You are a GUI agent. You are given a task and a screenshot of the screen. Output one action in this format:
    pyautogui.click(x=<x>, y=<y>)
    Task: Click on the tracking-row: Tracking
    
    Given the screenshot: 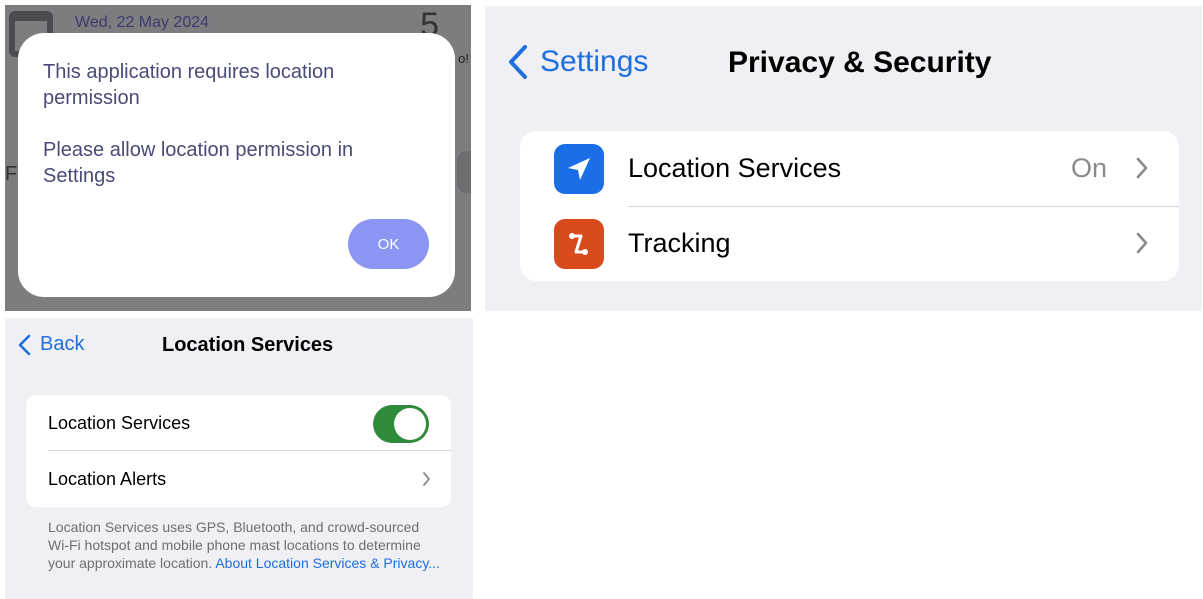 What is the action you would take?
    pyautogui.click(x=849, y=243)
    